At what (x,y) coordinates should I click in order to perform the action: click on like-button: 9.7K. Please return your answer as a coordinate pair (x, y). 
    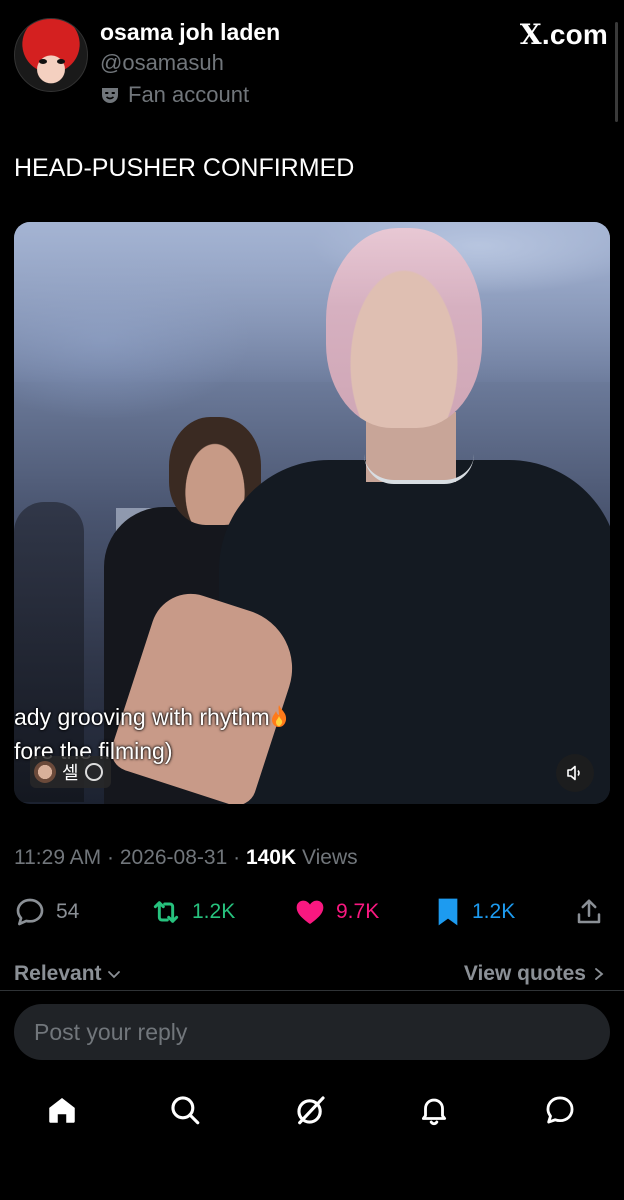
    Looking at the image, I should click on (336, 912).